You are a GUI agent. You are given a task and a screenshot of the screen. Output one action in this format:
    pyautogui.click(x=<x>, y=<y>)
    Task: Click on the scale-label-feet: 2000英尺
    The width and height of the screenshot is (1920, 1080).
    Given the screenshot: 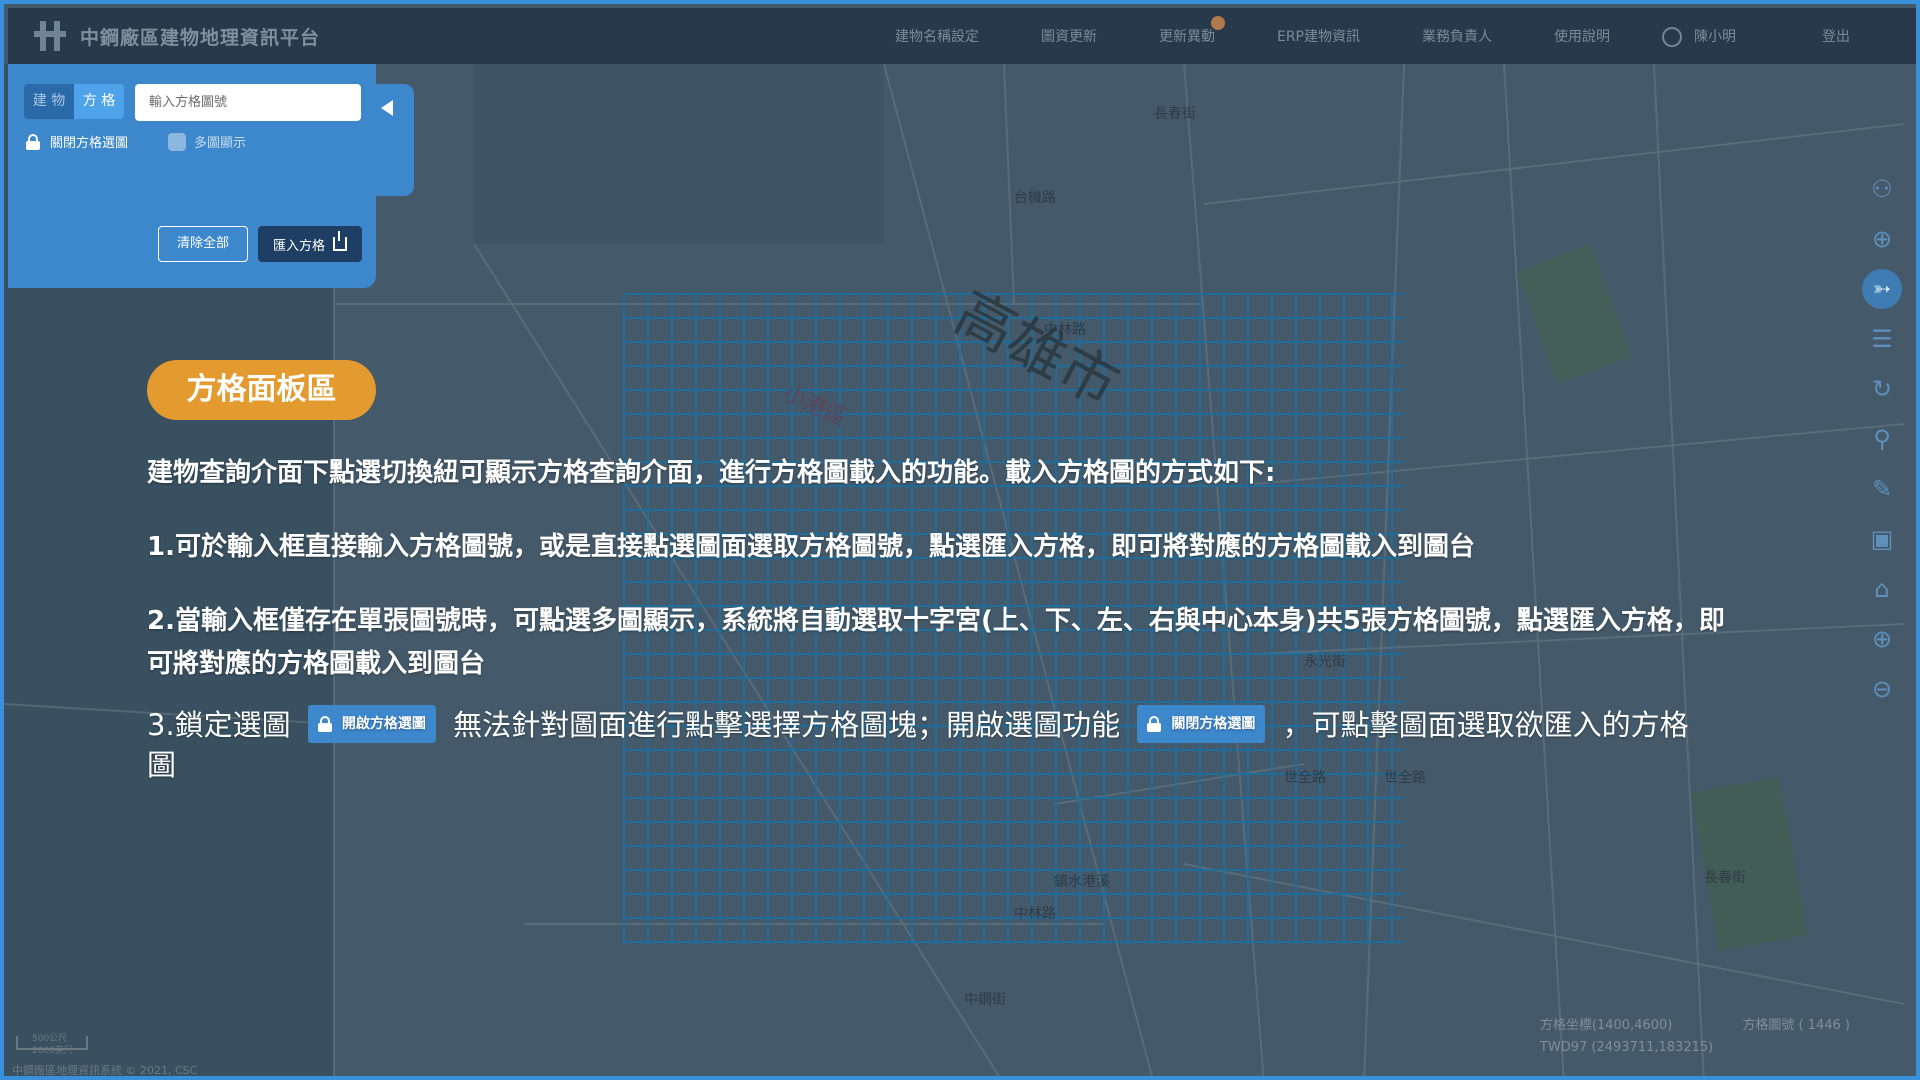 What is the action you would take?
    pyautogui.click(x=52, y=1051)
    